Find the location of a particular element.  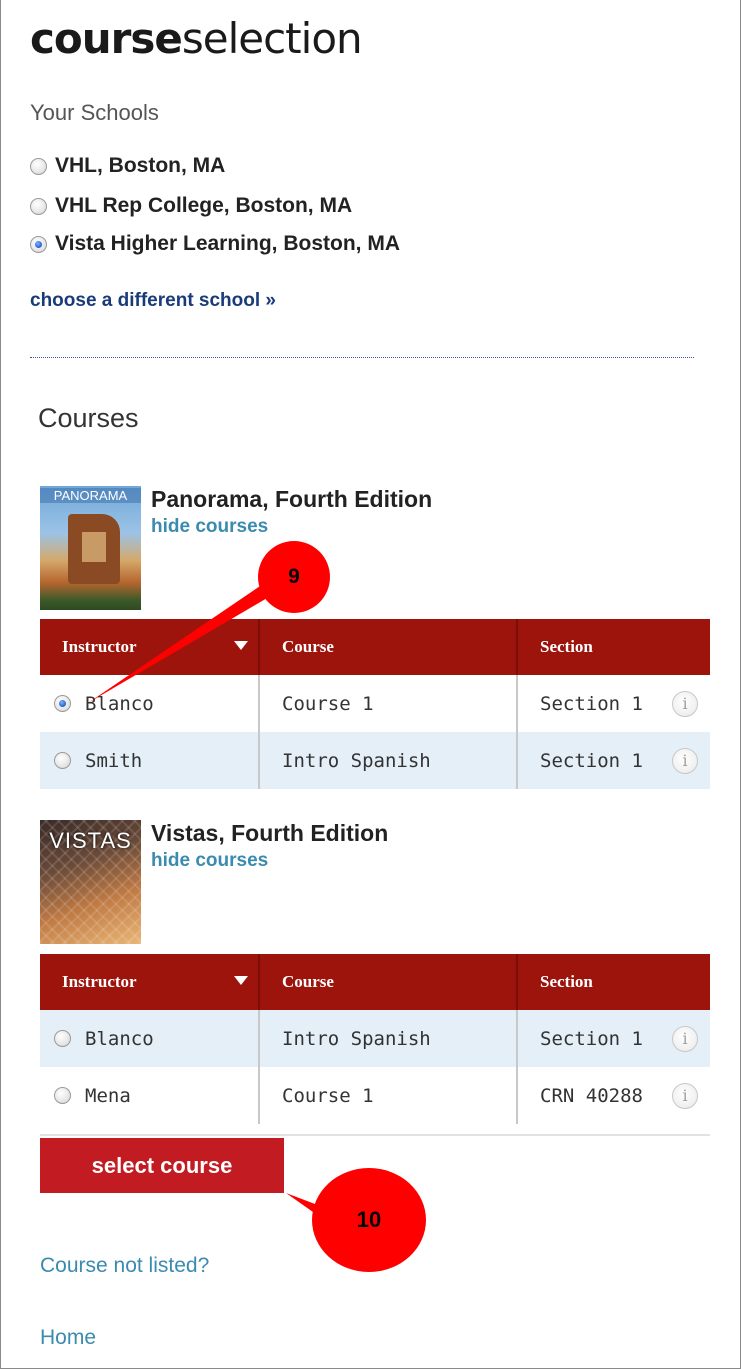

page-title: courseselection is located at coordinates (196, 38).